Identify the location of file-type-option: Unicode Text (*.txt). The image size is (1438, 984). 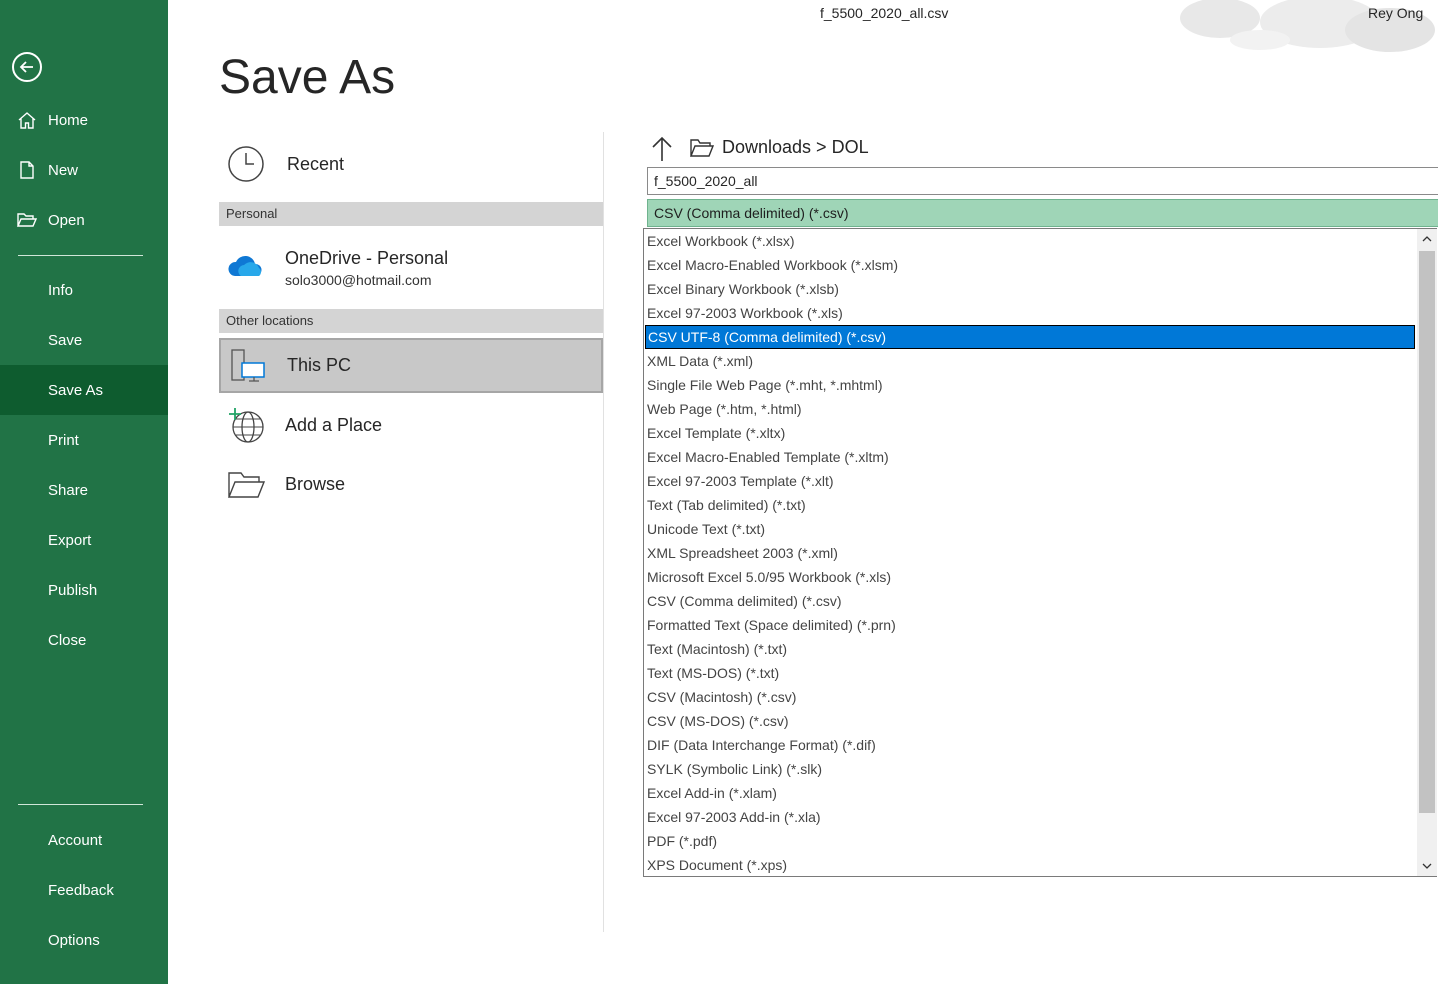
(1030, 529).